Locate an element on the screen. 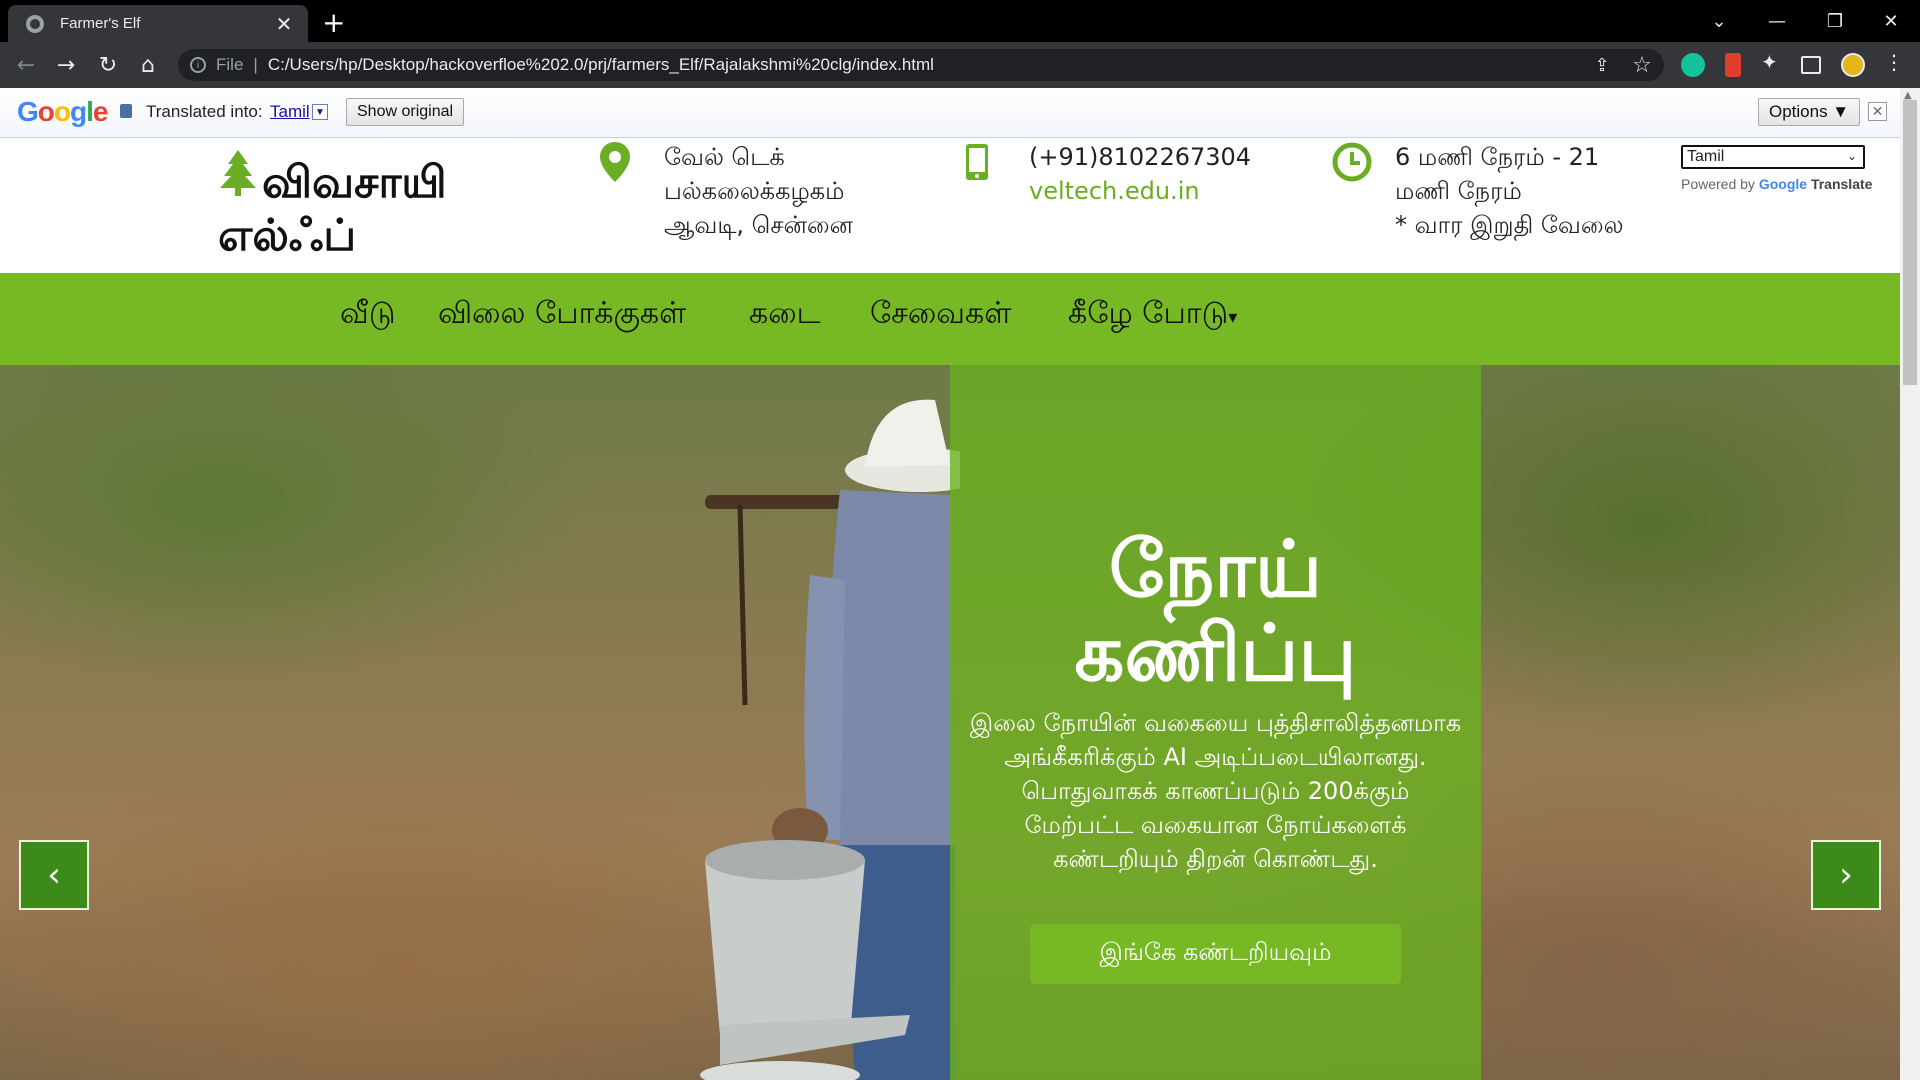  language-select-value: Tamil is located at coordinates (1706, 156).